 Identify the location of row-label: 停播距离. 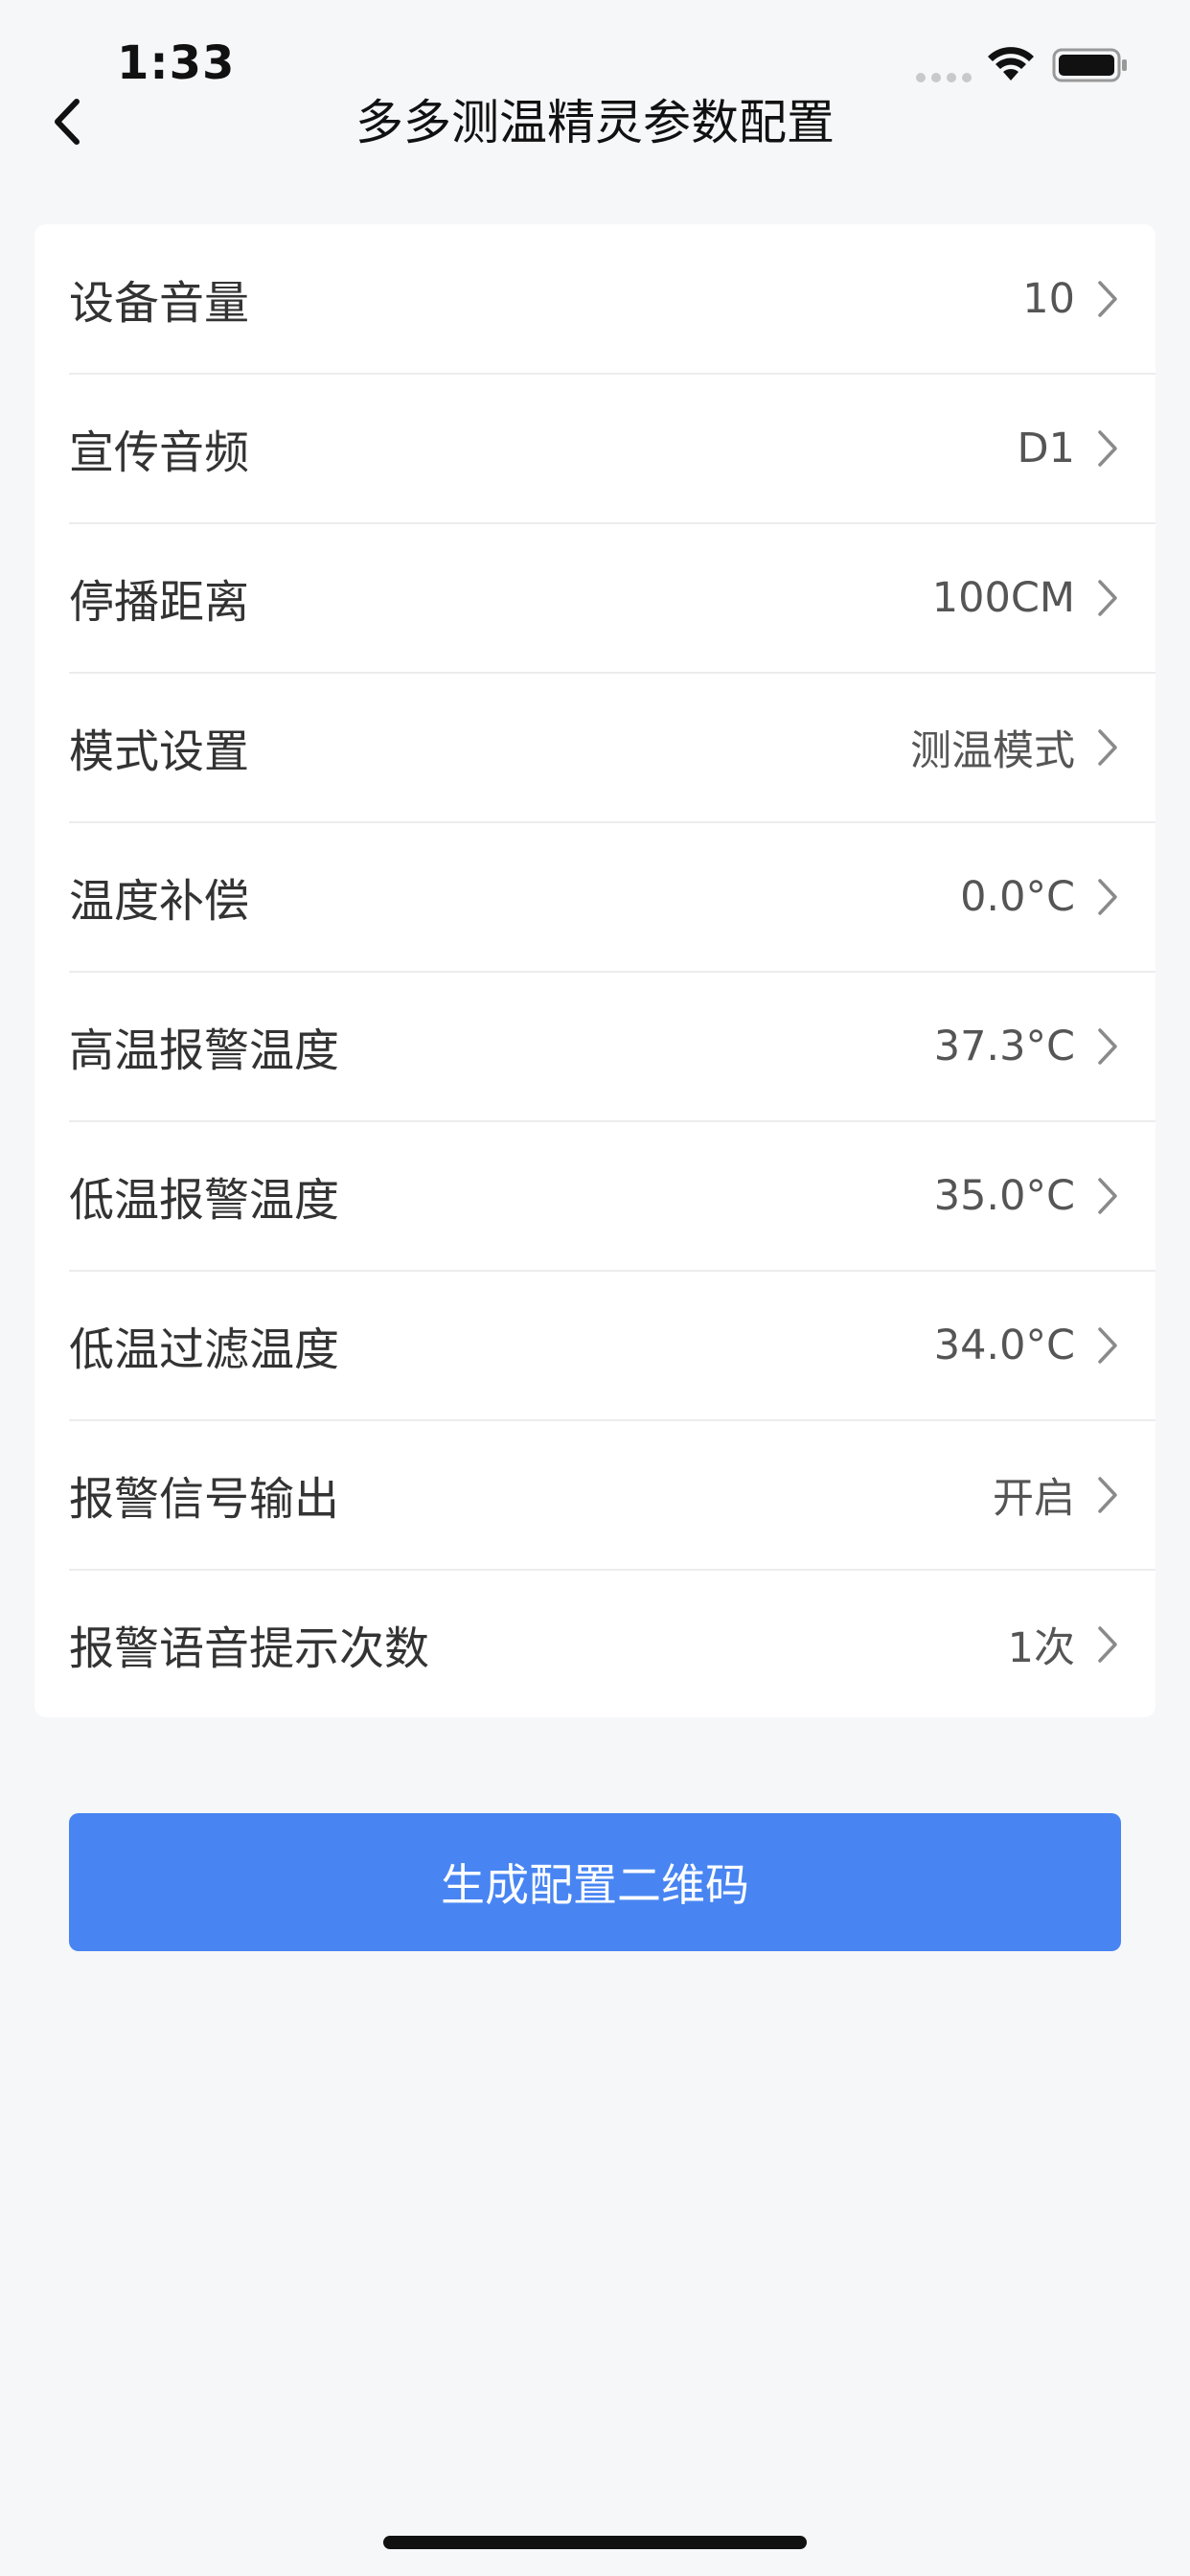
(159, 602).